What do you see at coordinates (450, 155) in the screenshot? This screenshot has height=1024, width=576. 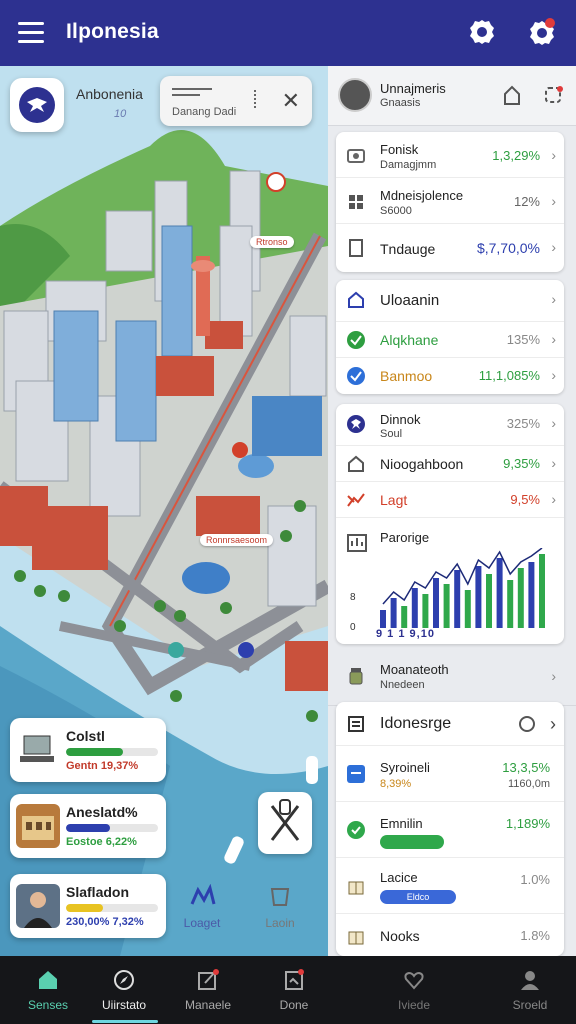 I see `list-item: Fonisk Damagjmm 1,3,29% ›` at bounding box center [450, 155].